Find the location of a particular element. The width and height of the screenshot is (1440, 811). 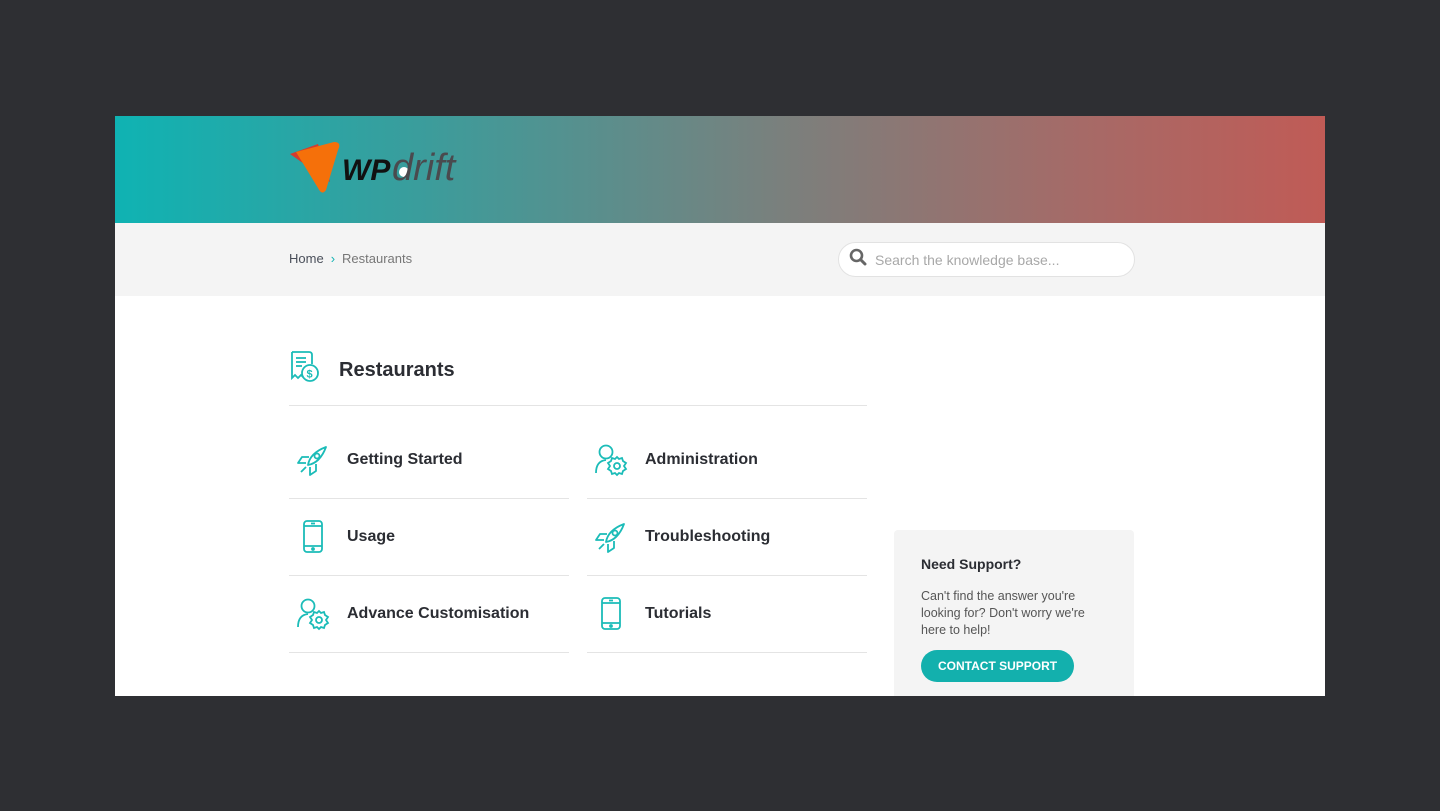

search-icon is located at coordinates (858, 259).